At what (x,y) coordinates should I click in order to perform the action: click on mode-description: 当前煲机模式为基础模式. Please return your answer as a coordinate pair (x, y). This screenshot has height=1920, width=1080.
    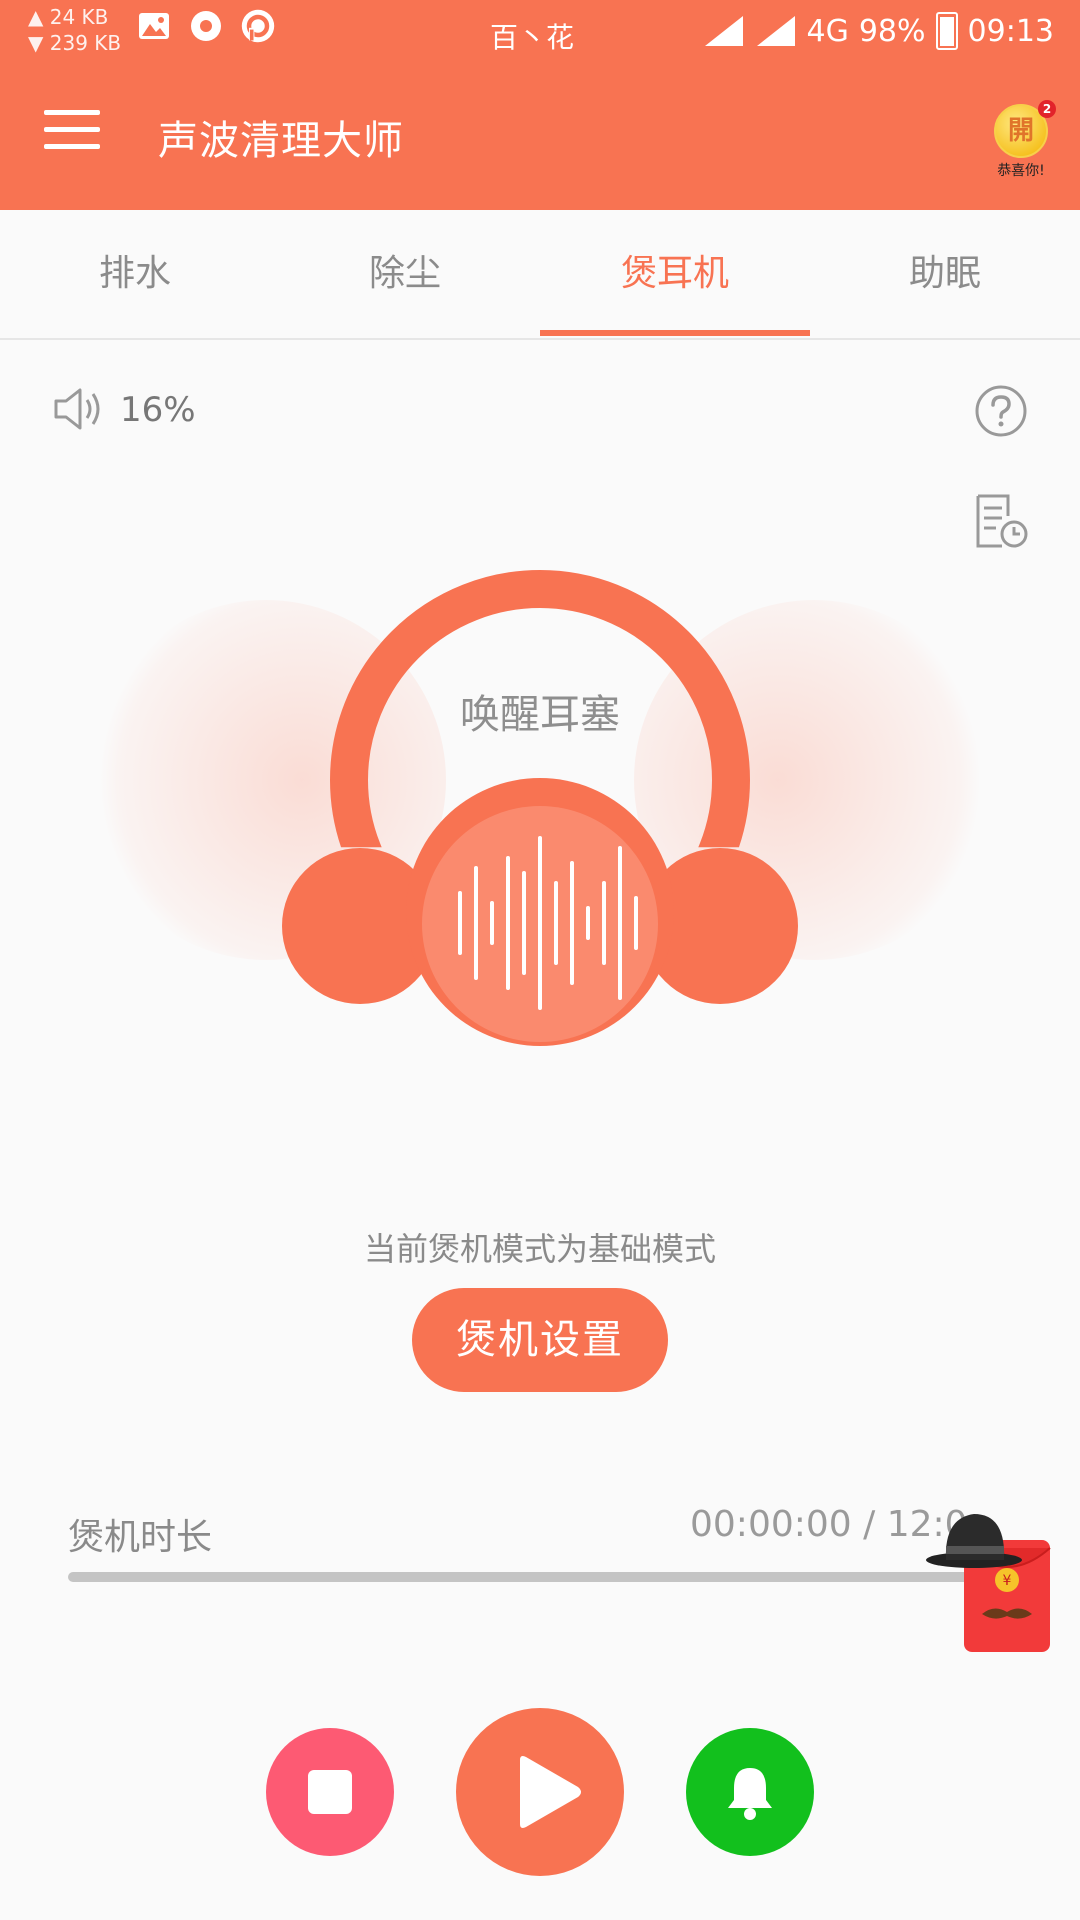
    Looking at the image, I should click on (539, 1249).